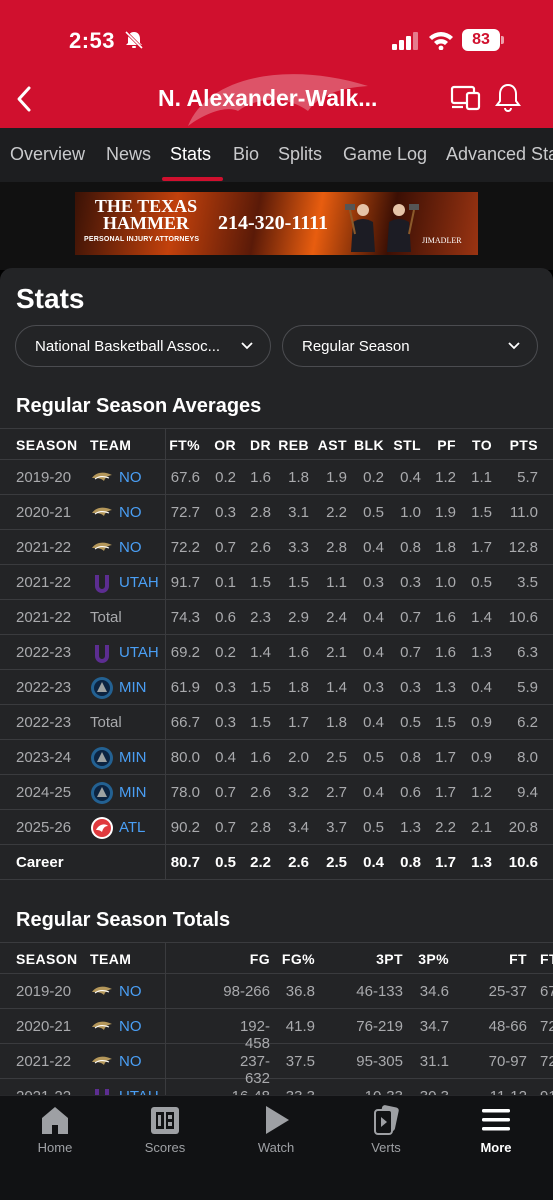 The height and width of the screenshot is (1200, 553). I want to click on column-header-team: TEAM, so click(111, 445).